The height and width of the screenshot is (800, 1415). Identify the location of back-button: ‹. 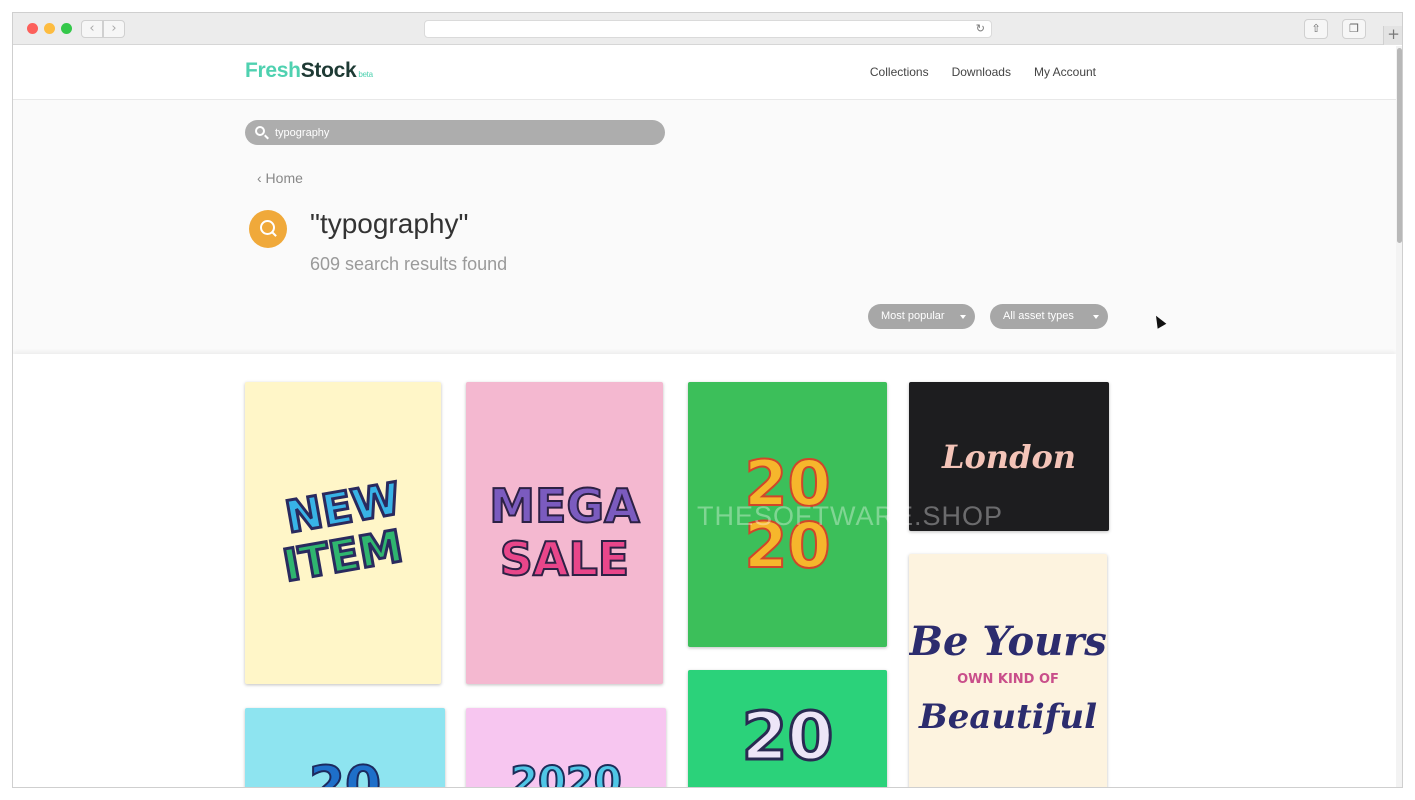
(92, 29).